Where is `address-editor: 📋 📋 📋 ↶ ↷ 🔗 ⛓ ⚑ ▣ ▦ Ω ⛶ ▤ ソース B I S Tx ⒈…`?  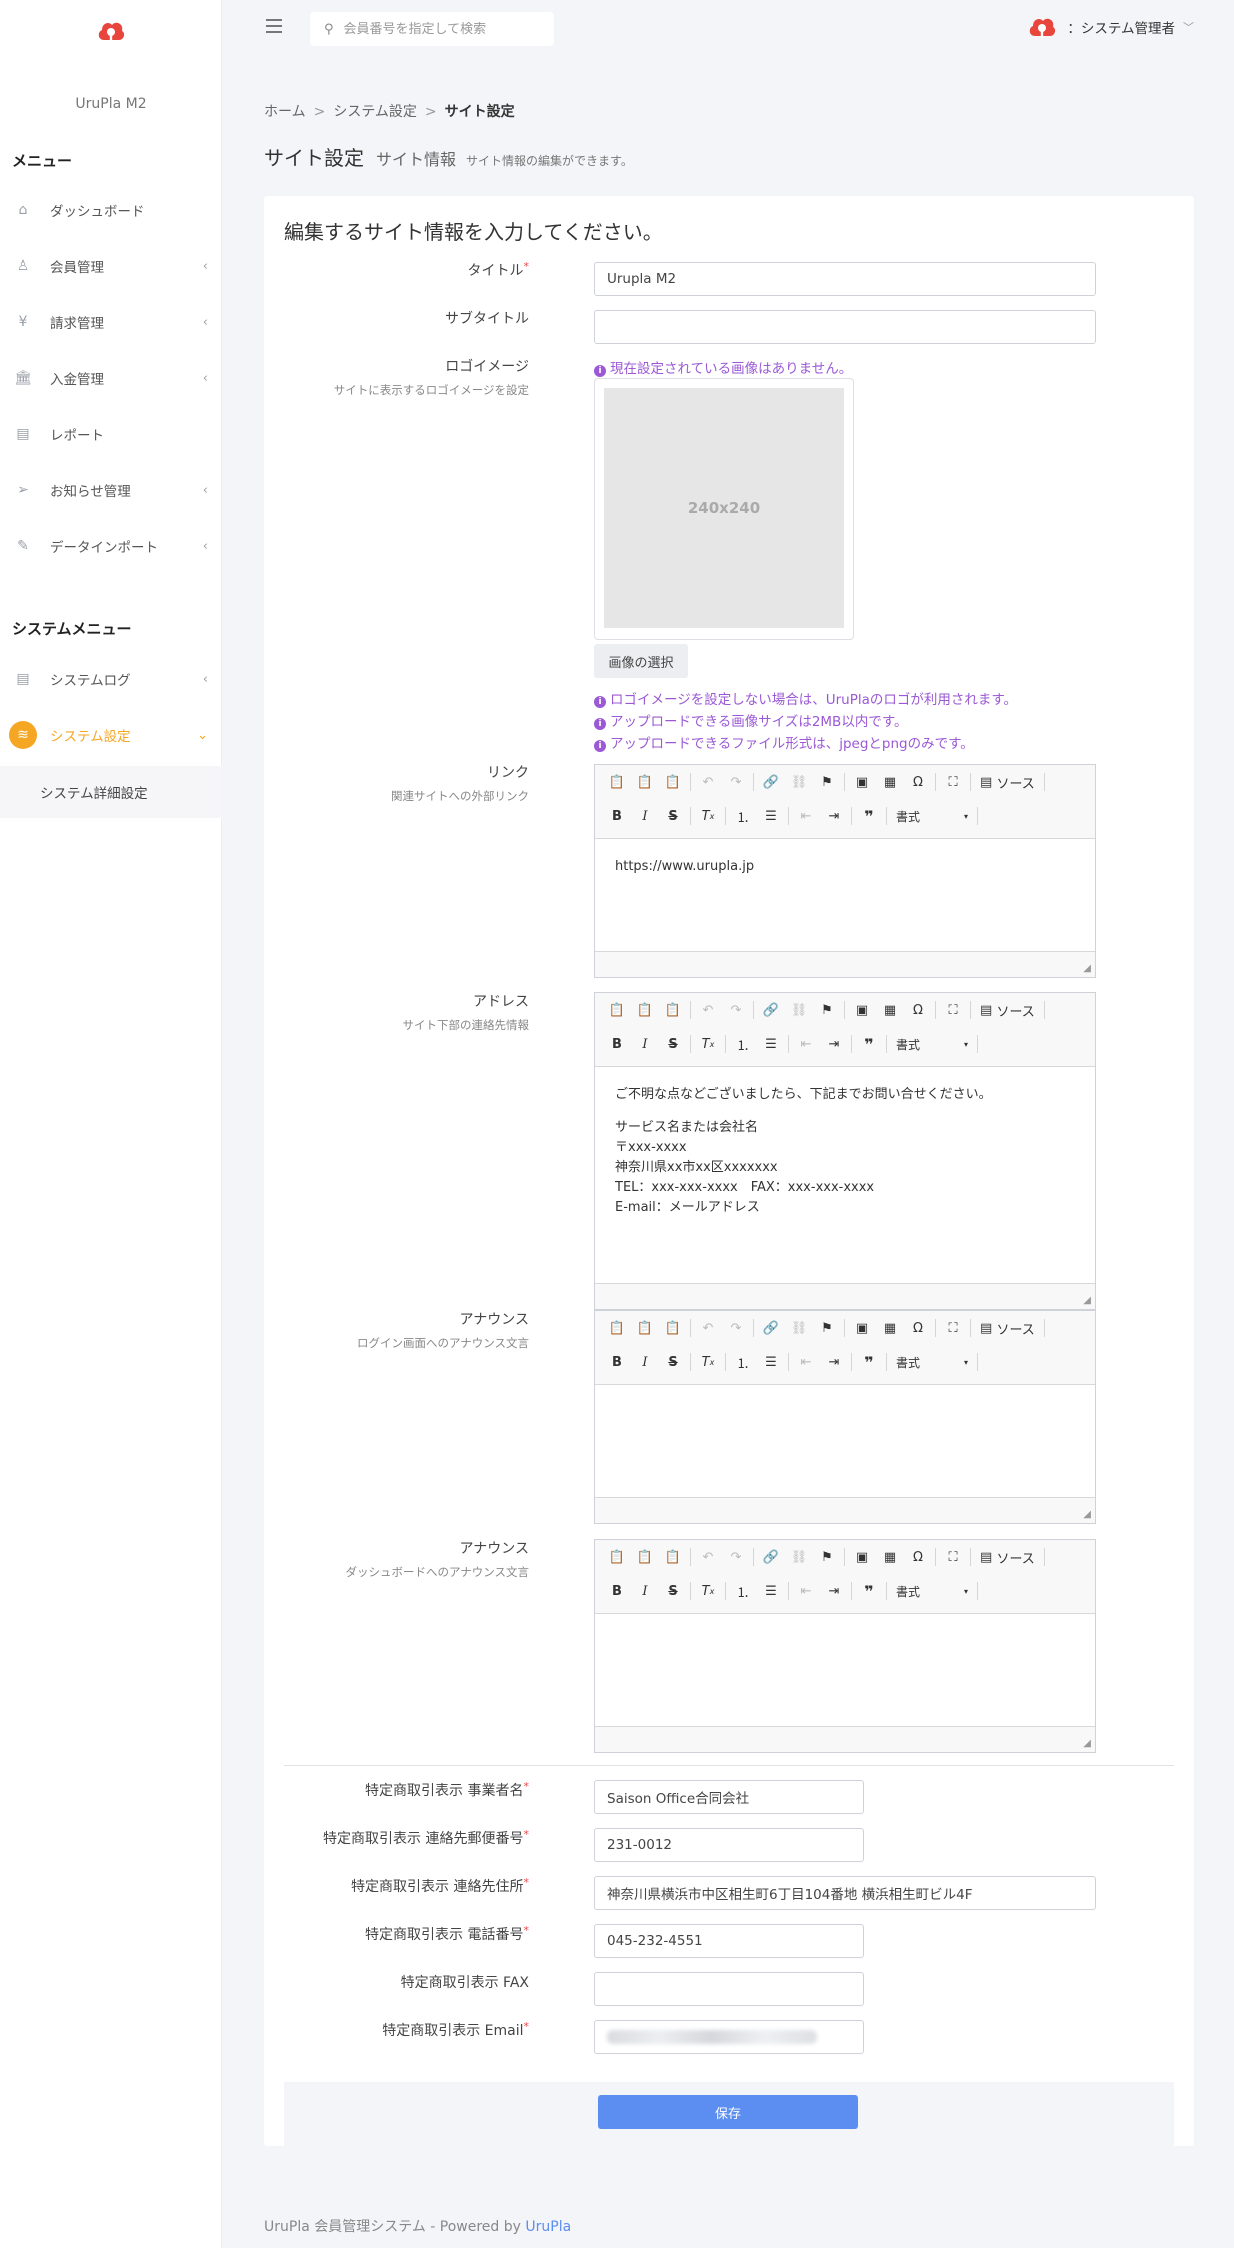 address-editor: 📋 📋 📋 ↶ ↷ 🔗 ⛓ ⚑ ▣ ▦ Ω ⛶ ▤ ソース B I S Tx ⒈… is located at coordinates (845, 1151).